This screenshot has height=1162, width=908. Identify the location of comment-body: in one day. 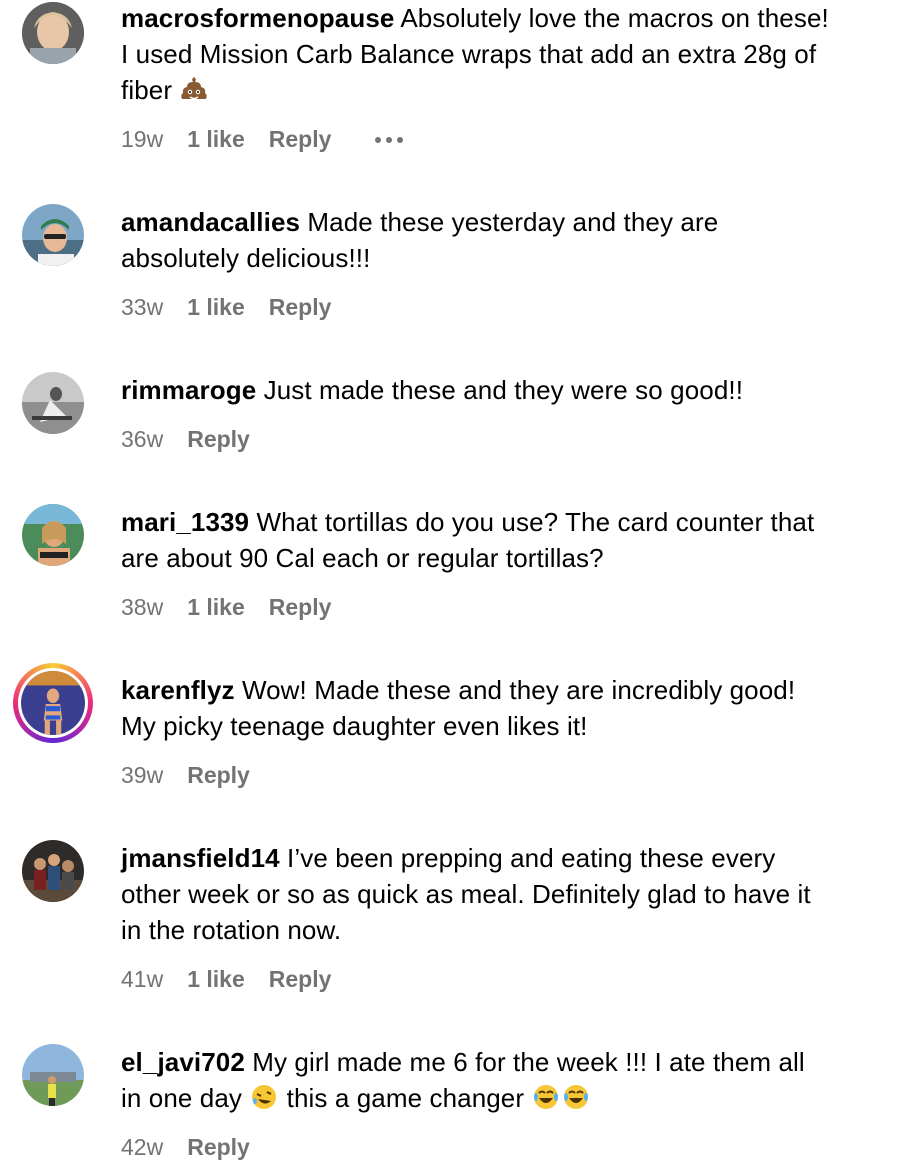
(181, 1098).